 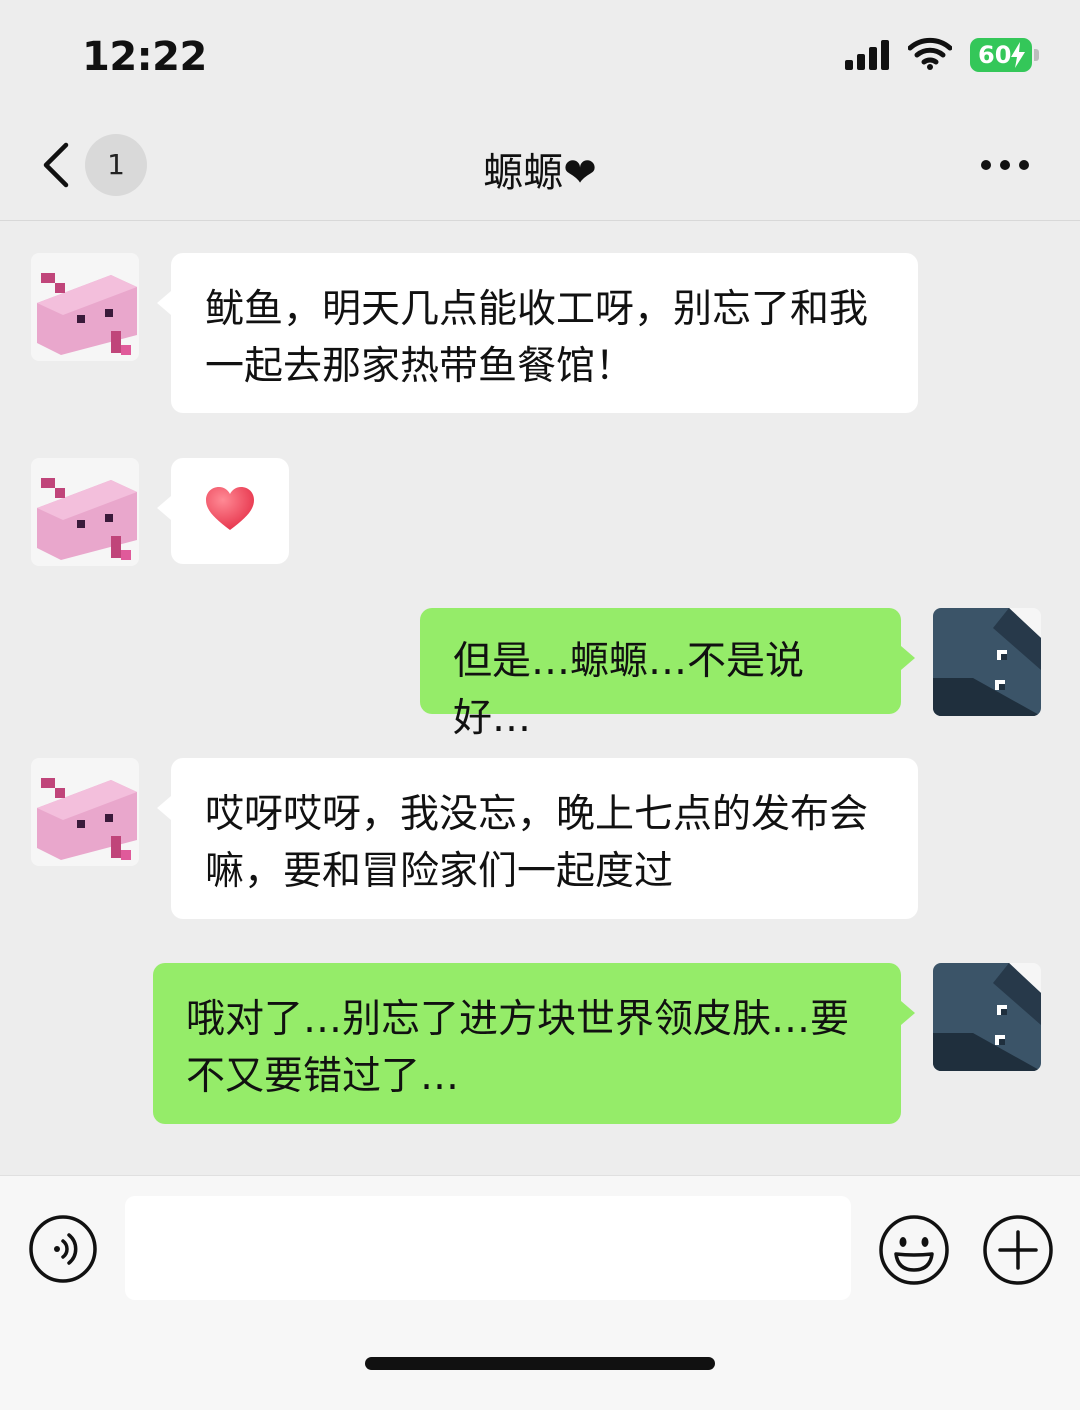 I want to click on emoji-icon, so click(x=914, y=1250).